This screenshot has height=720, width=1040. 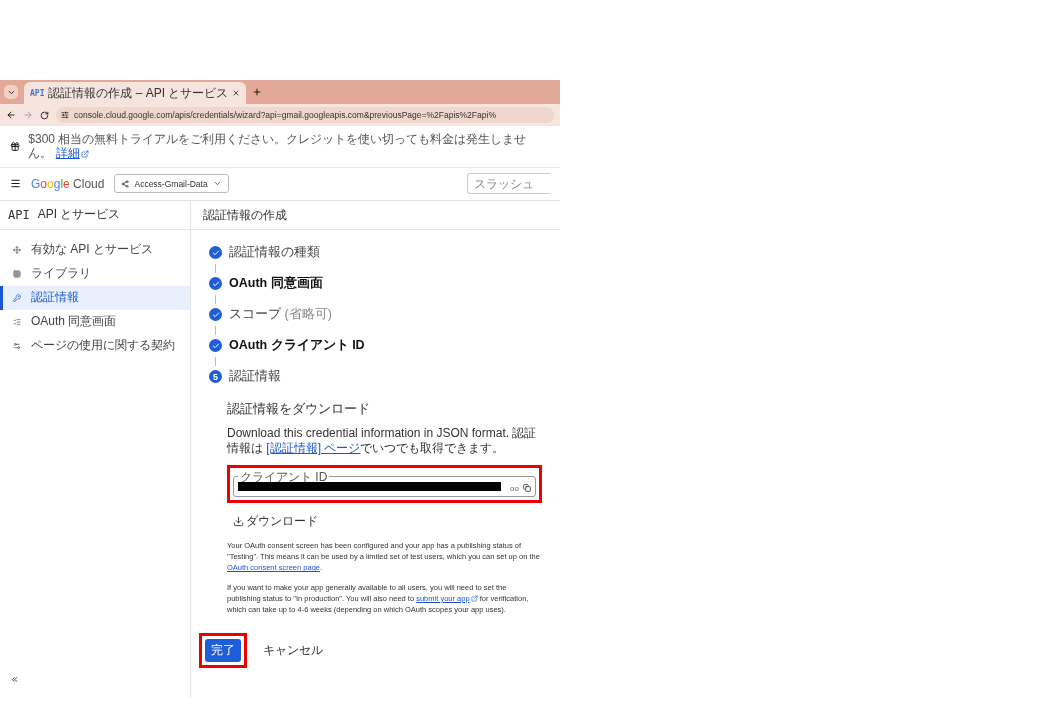 What do you see at coordinates (276, 284) in the screenshot?
I see `step-label: OAuth 同意画面` at bounding box center [276, 284].